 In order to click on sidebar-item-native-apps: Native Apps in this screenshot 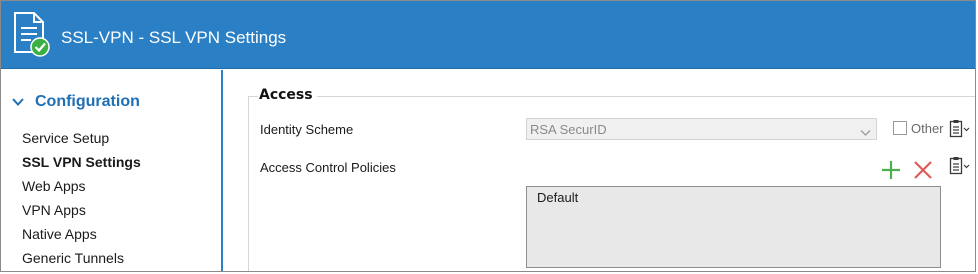, I will do `click(81, 234)`.